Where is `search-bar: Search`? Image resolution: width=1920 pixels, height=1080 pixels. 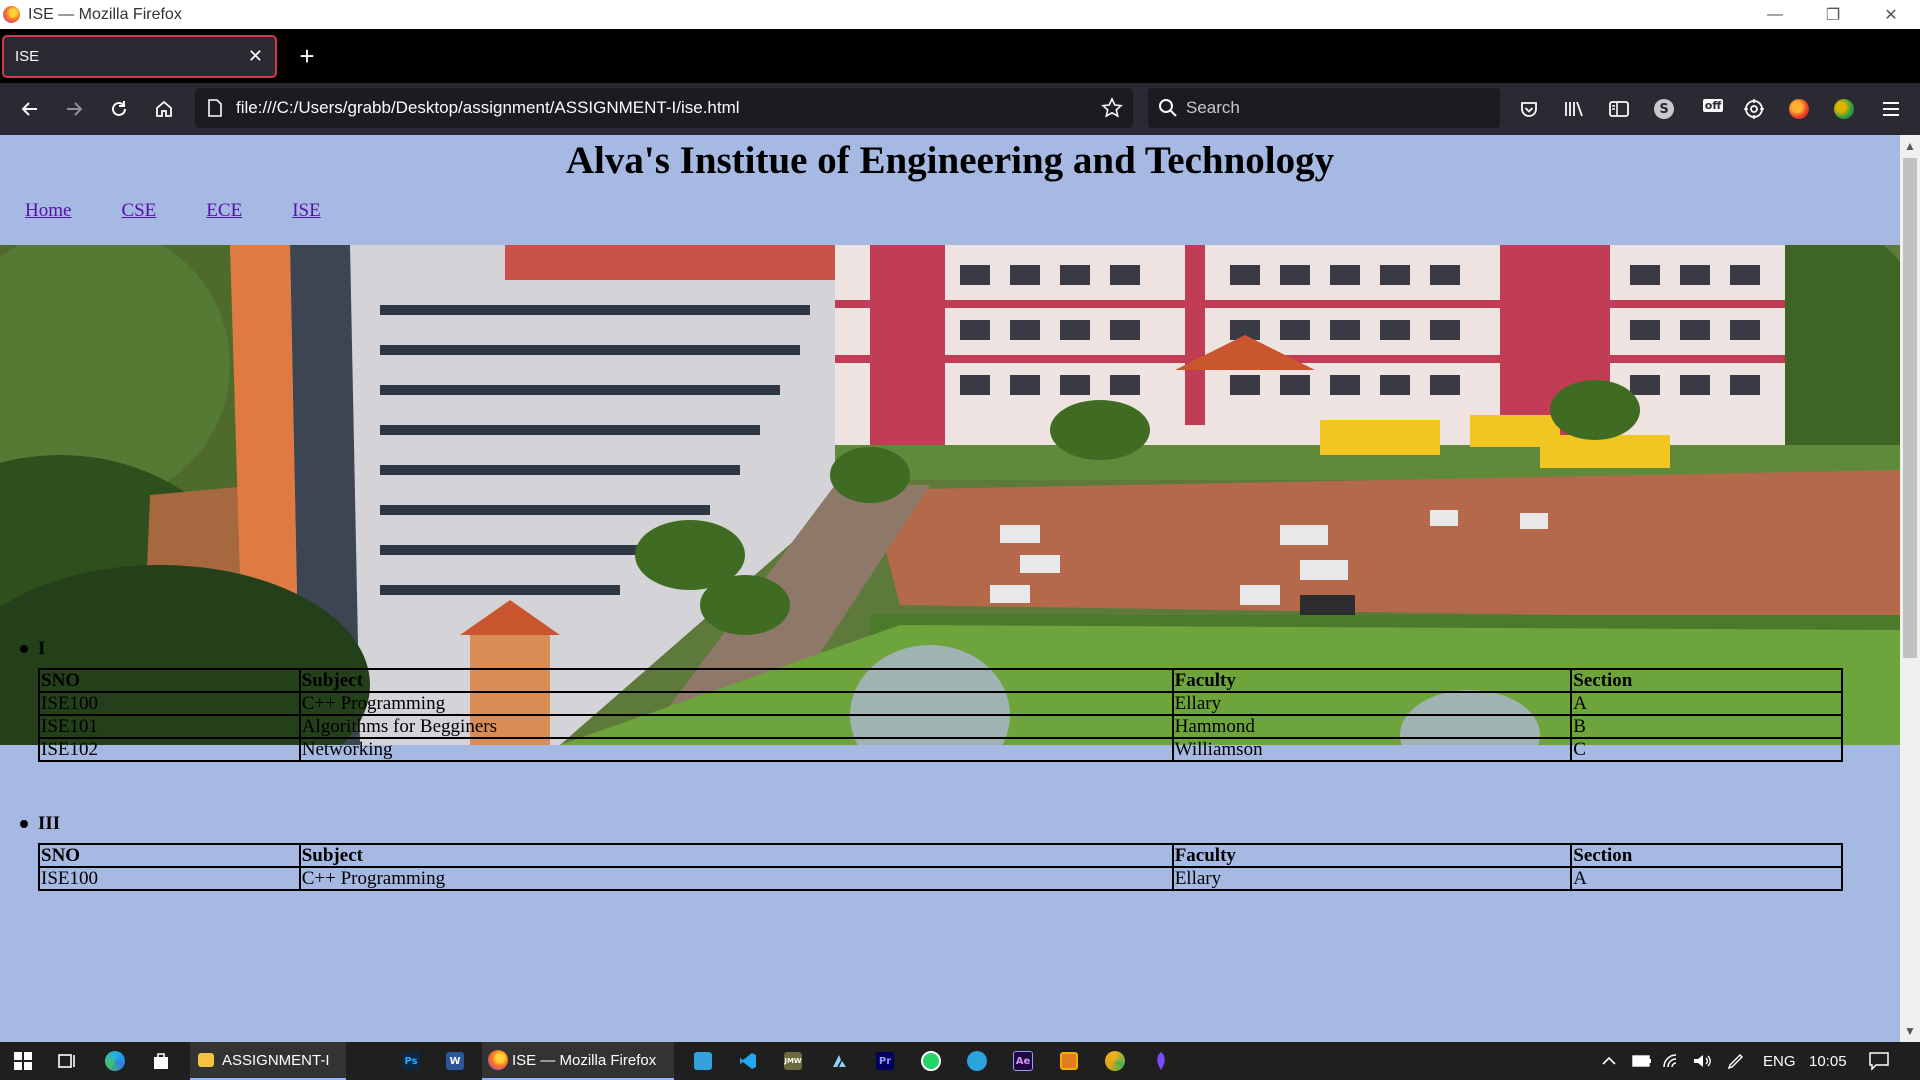 search-bar: Search is located at coordinates (1324, 108).